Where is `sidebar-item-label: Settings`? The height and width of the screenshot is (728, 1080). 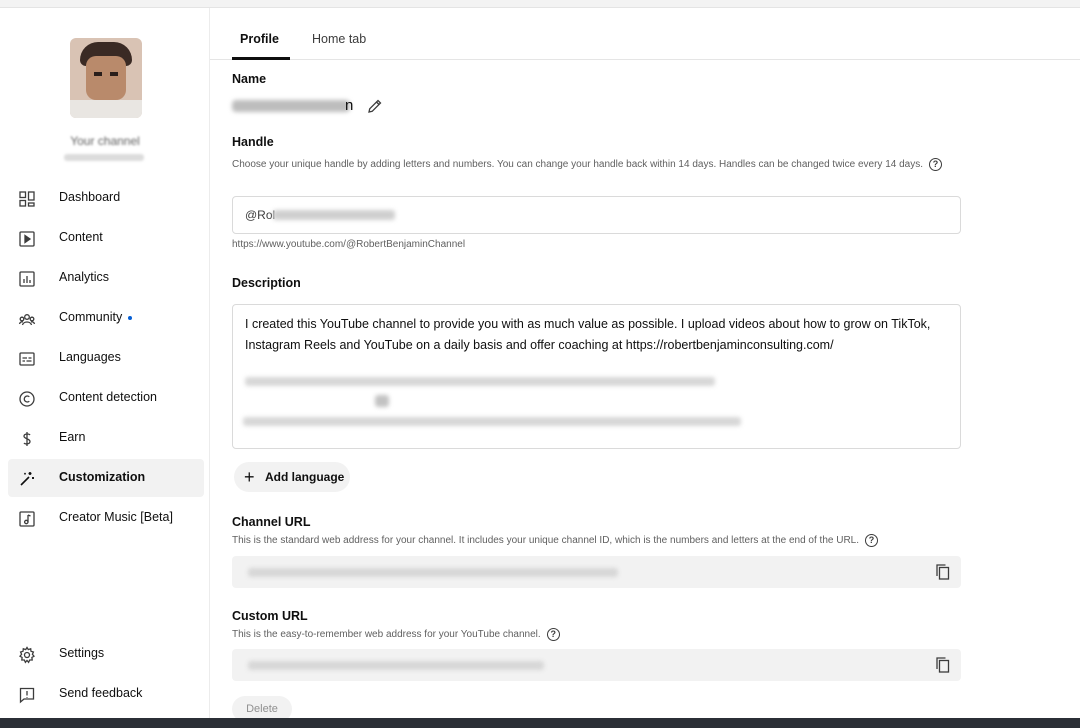 sidebar-item-label: Settings is located at coordinates (82, 653).